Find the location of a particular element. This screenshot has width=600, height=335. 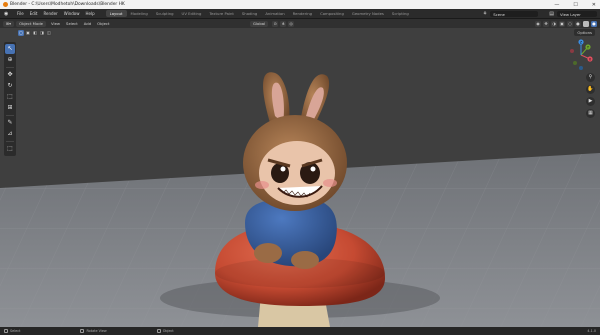

object-mode-label: Object Mode is located at coordinates (31, 23).